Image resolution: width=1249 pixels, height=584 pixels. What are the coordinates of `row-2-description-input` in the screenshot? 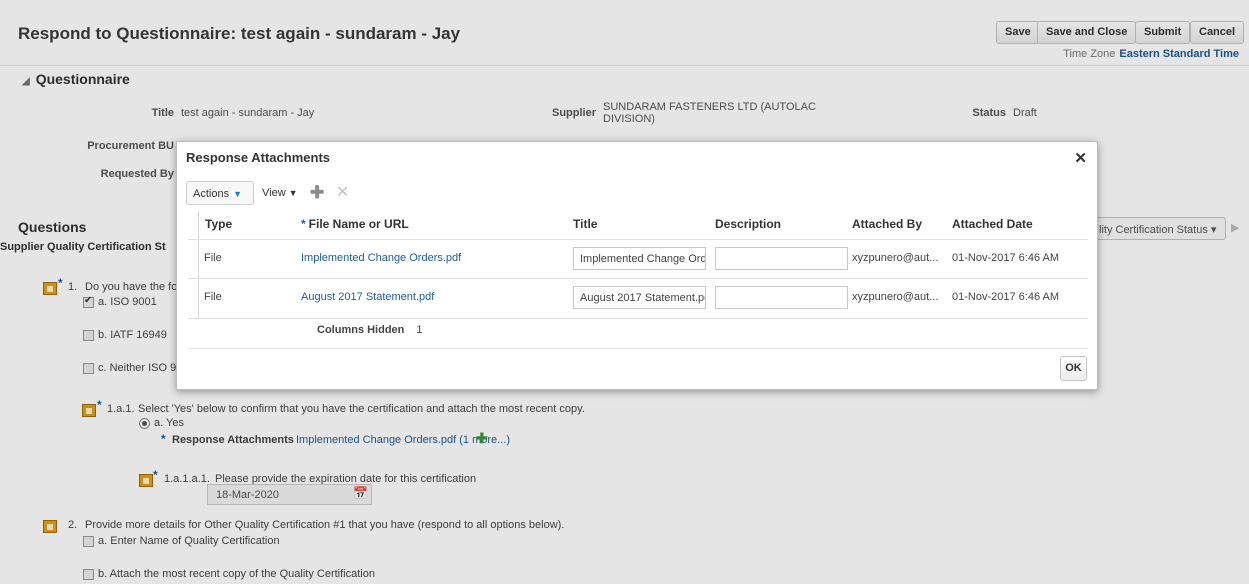 It's located at (781, 297).